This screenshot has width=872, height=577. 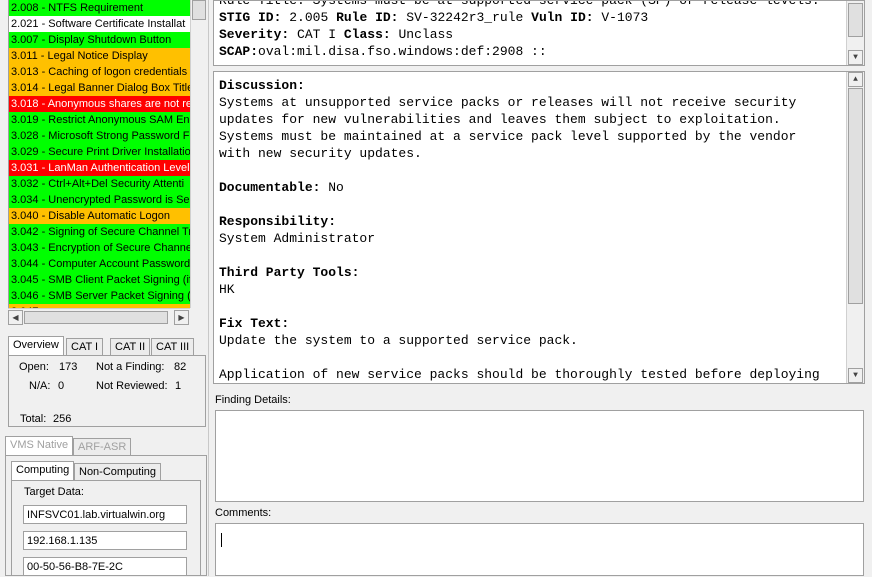 I want to click on rule-list-item: 3.046 - SMB Server Packet Signing (if, so click(x=100, y=296).